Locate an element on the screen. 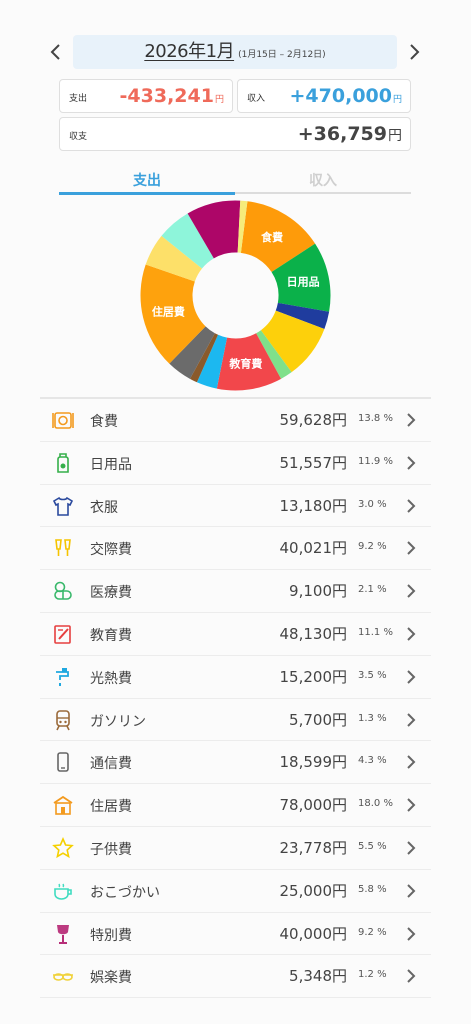  category-row: 衣服 13,180円 3.0 % is located at coordinates (235, 506).